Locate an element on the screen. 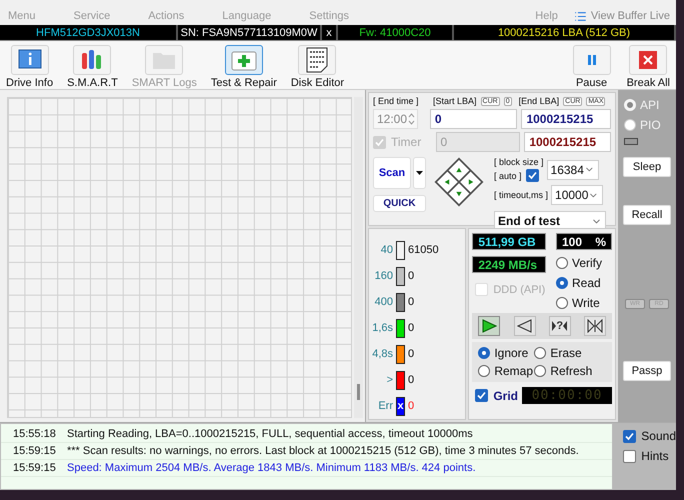 The image size is (684, 500). scan-button: Scan is located at coordinates (392, 173).